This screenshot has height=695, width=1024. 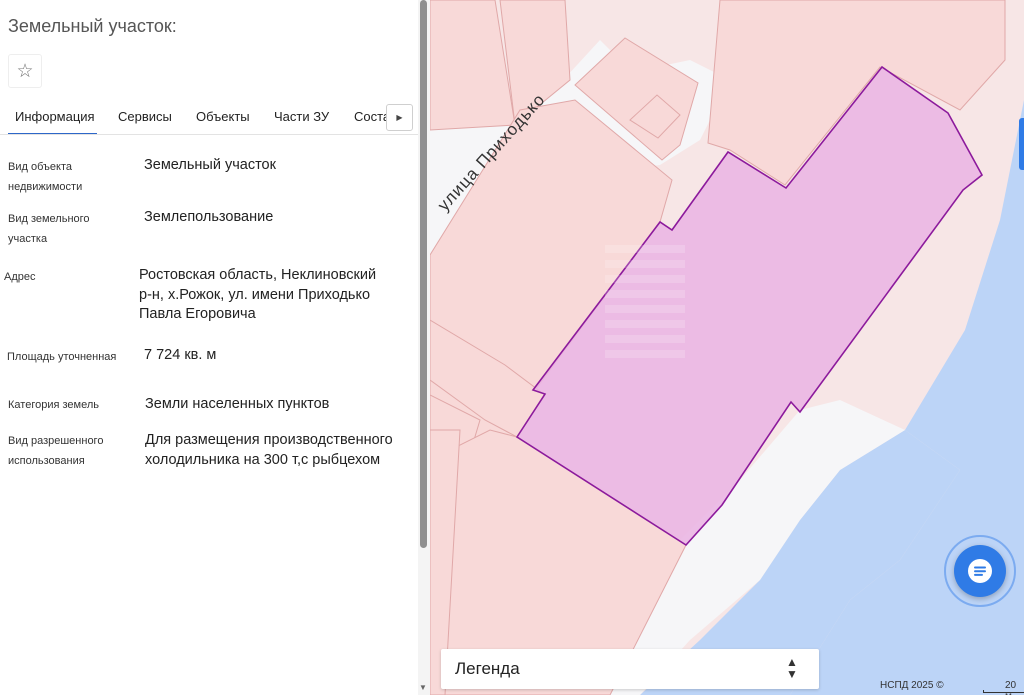 I want to click on star-outline-icon: ☆, so click(x=25, y=71).